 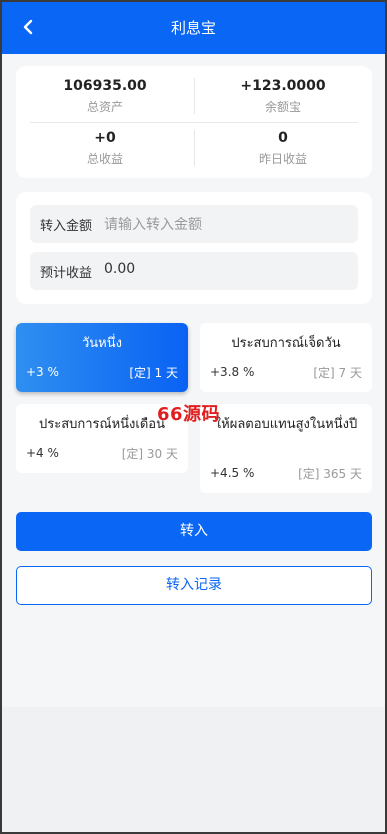 What do you see at coordinates (105, 86) in the screenshot?
I see `stat-value: 106935.00` at bounding box center [105, 86].